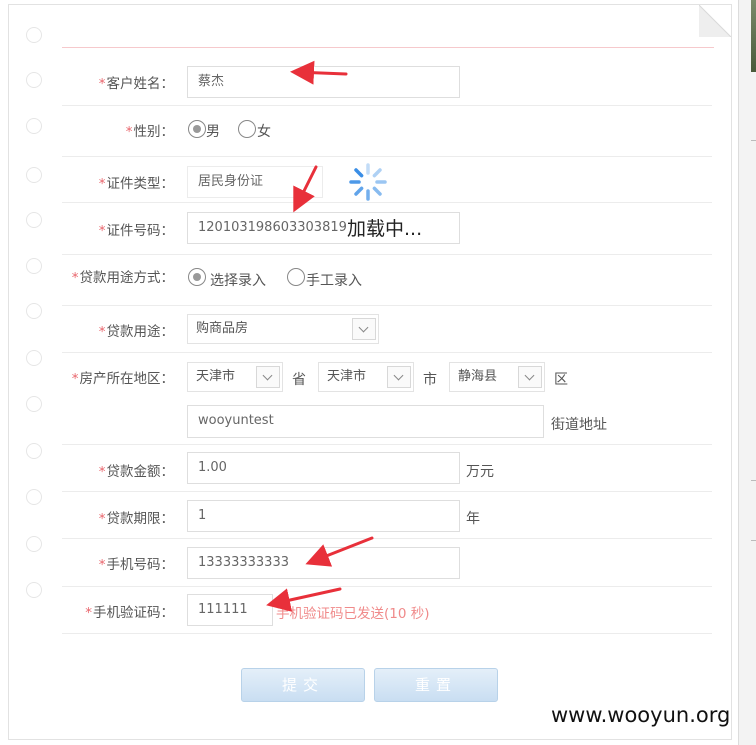 The image size is (756, 745). Describe the element at coordinates (136, 472) in the screenshot. I see `loan-amount-label: *贷款金额：` at that location.